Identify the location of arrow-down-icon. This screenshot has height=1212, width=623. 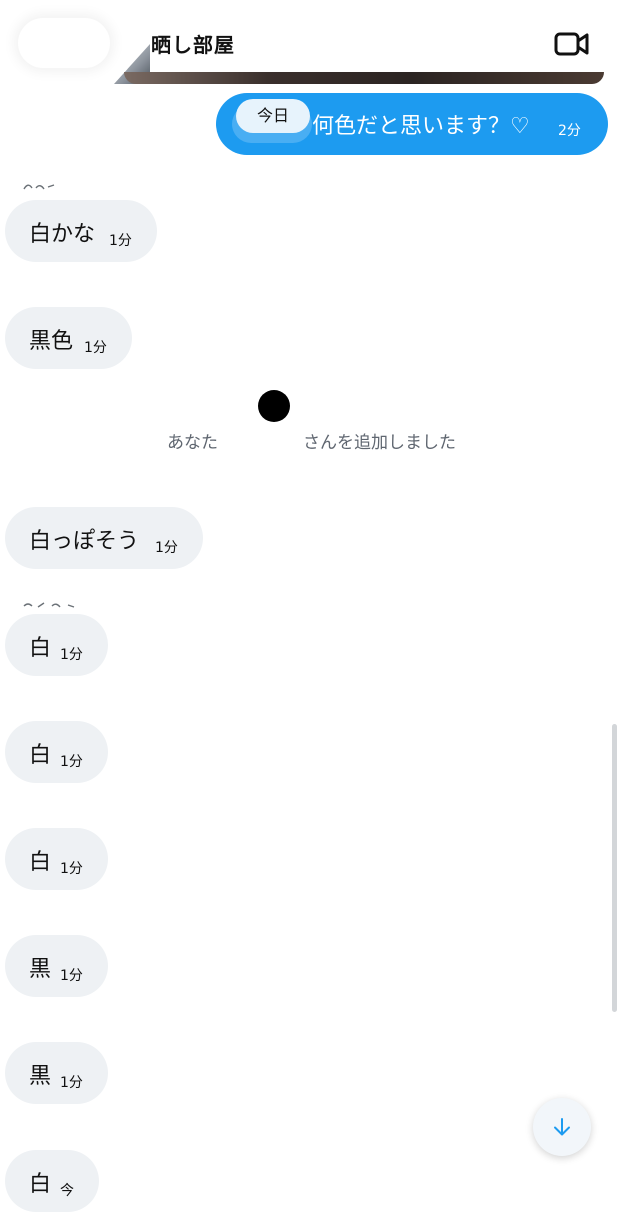
(562, 1127).